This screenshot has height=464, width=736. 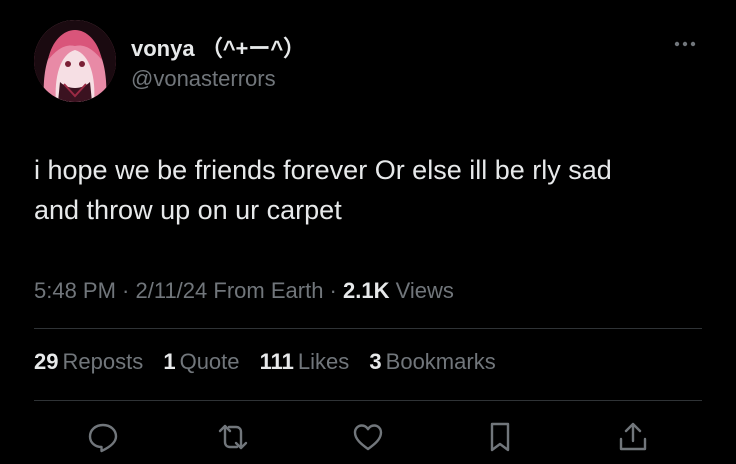 I want to click on author-handle: @vonasterrors, so click(x=203, y=79).